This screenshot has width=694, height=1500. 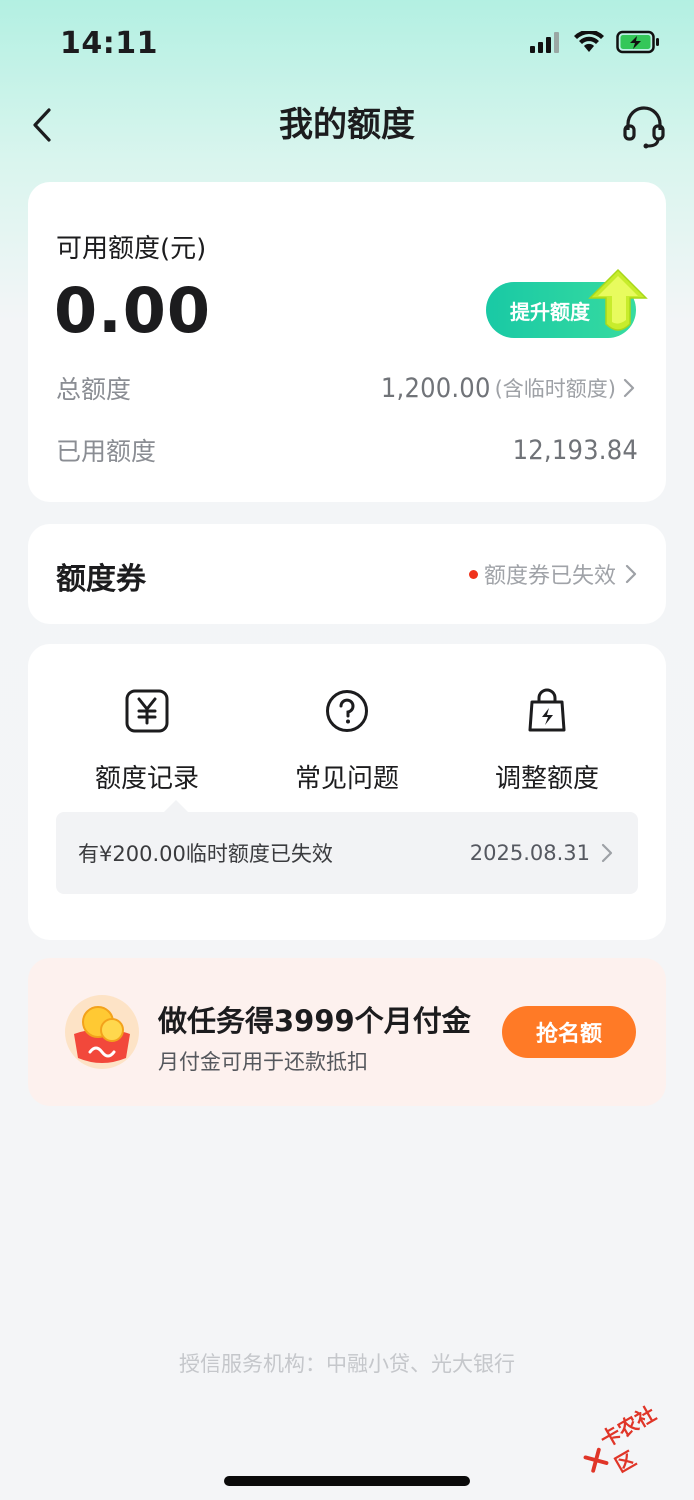 What do you see at coordinates (176, 806) in the screenshot?
I see `tip-caret` at bounding box center [176, 806].